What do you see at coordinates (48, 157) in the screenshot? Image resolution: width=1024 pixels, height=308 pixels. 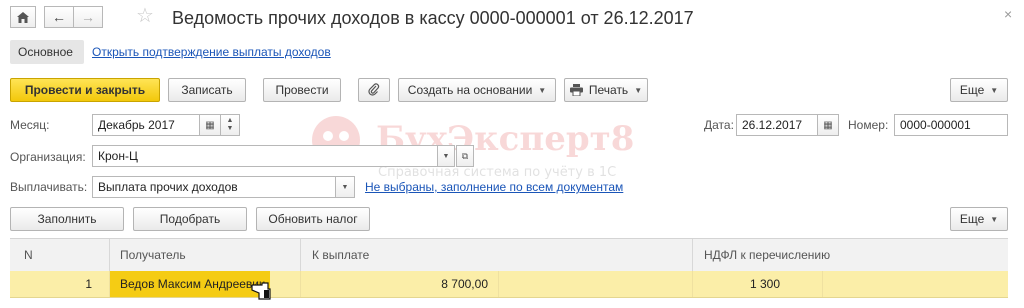 I see `organization-label: Организация:` at bounding box center [48, 157].